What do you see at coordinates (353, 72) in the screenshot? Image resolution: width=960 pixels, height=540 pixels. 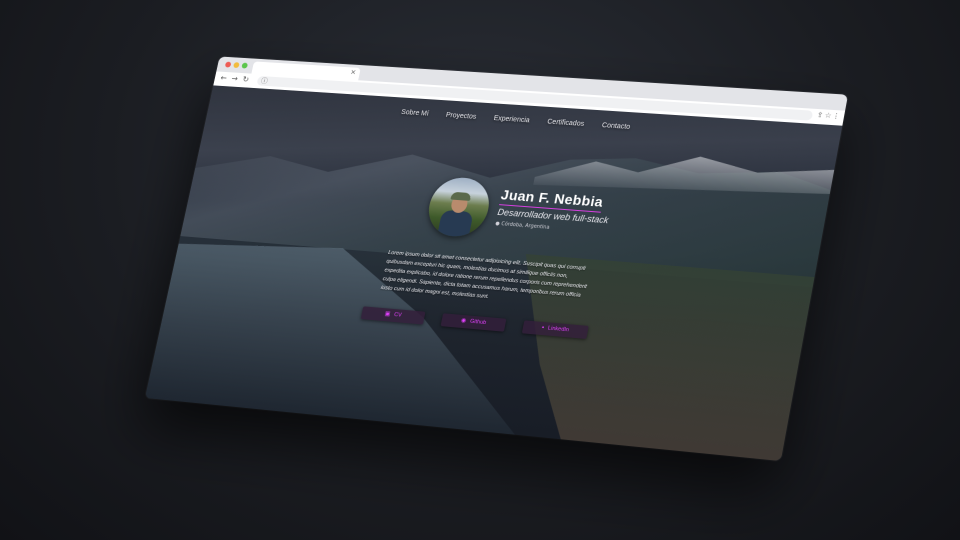 I see `tab-close-icon: ×` at bounding box center [353, 72].